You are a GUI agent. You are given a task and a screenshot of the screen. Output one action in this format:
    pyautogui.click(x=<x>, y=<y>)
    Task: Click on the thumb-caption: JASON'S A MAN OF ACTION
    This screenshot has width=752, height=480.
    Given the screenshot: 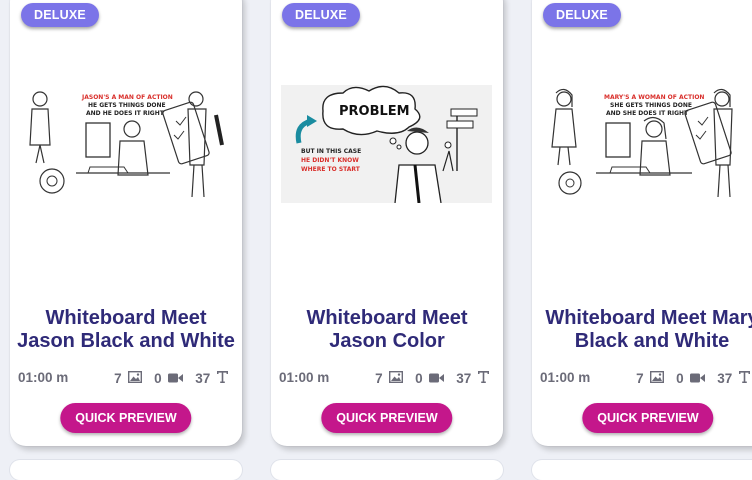 What is the action you would take?
    pyautogui.click(x=127, y=97)
    